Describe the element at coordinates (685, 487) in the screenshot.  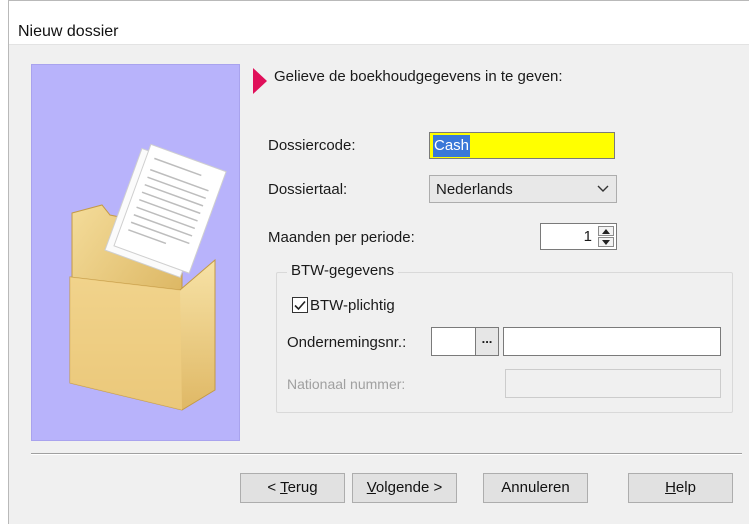
I see `help-button-rest: elp` at that location.